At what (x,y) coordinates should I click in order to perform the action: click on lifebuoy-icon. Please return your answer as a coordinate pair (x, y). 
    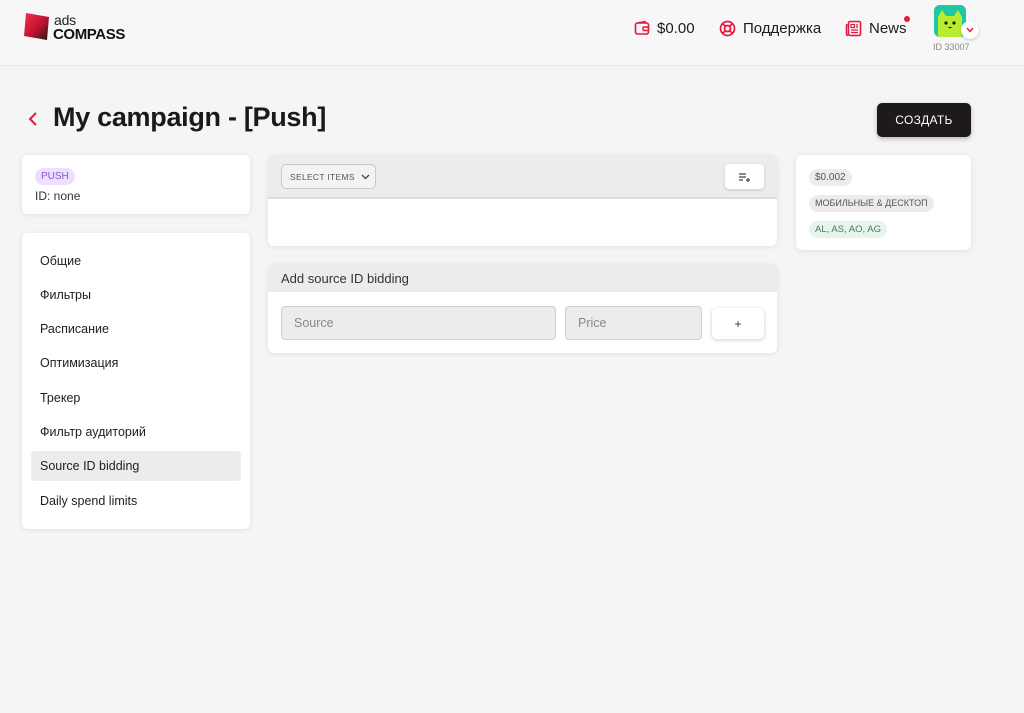
    Looking at the image, I should click on (727, 28).